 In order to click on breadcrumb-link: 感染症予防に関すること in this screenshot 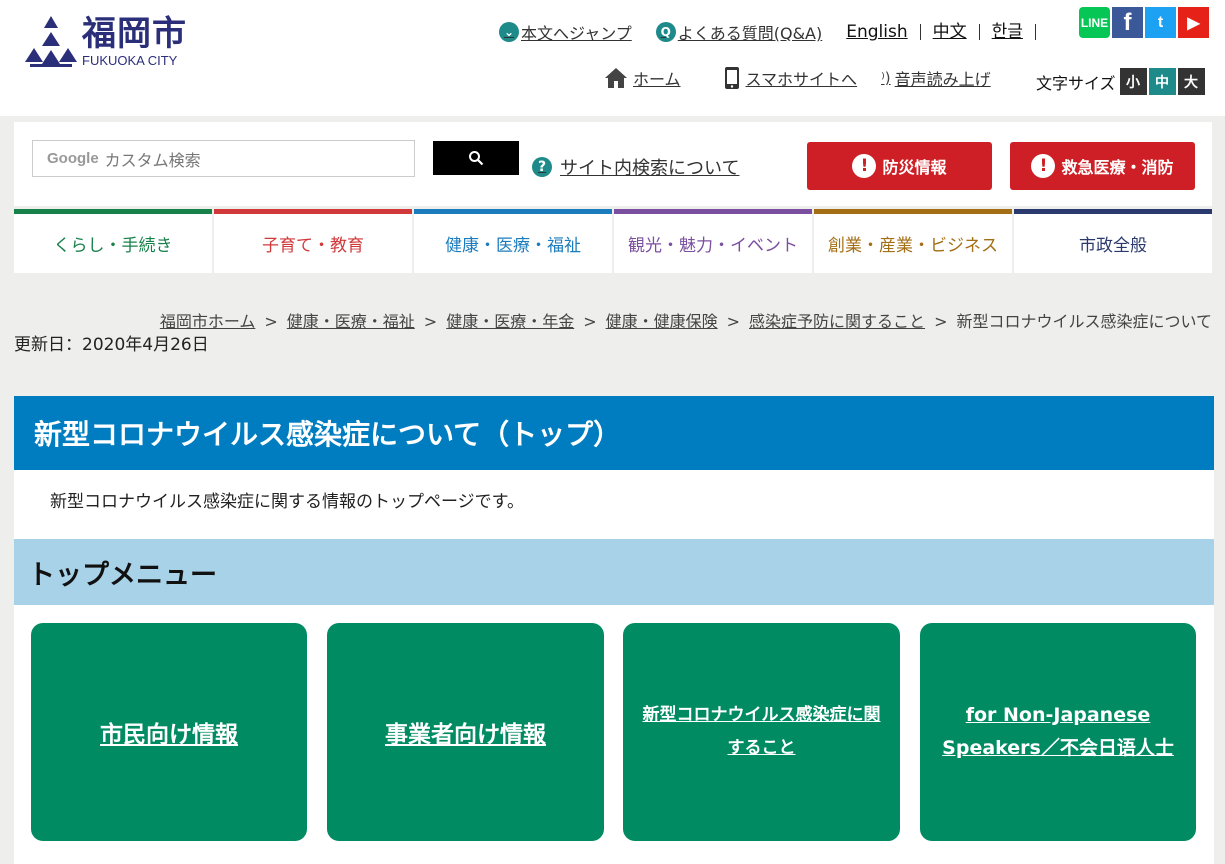, I will do `click(837, 321)`.